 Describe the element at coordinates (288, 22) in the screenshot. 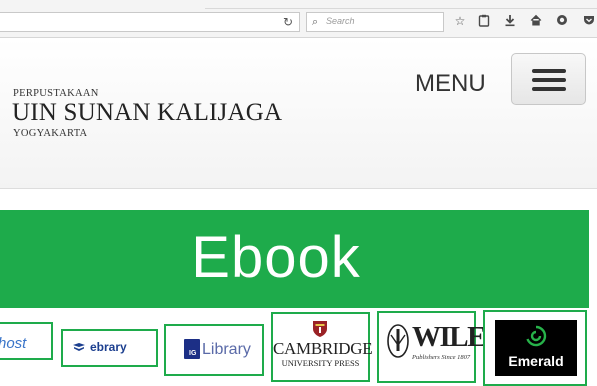

I see `reload-icon: ↻` at that location.